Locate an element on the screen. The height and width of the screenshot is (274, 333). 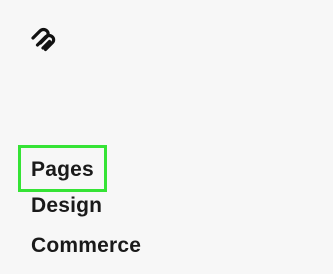
nav-item-design: Design is located at coordinates (79, 205).